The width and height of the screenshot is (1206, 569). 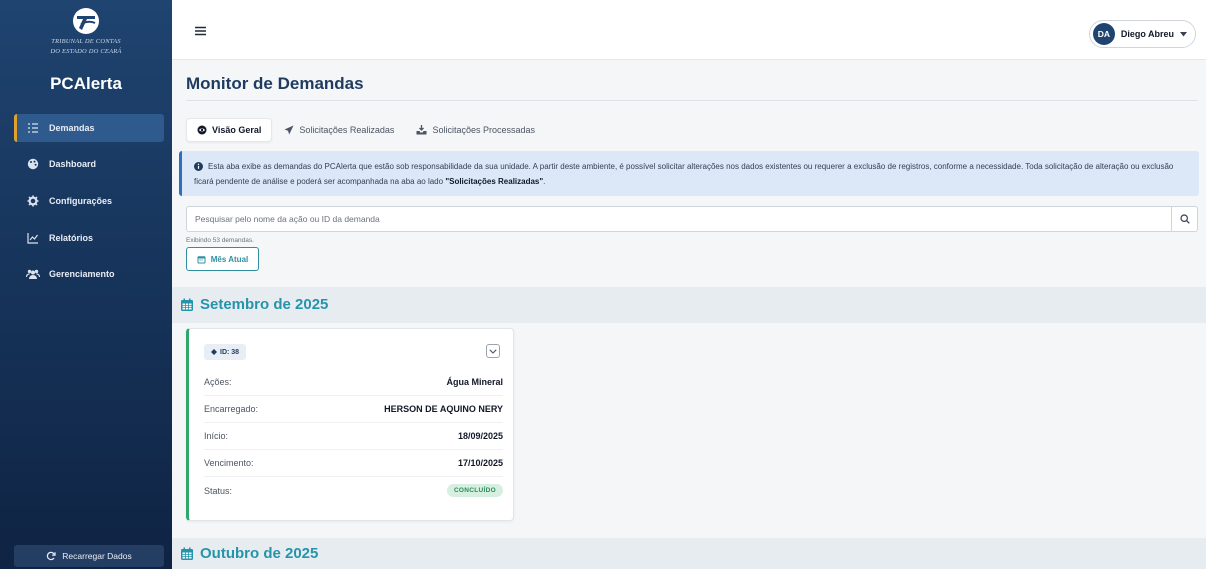 I want to click on row-value: 18/09/2025, so click(x=480, y=436).